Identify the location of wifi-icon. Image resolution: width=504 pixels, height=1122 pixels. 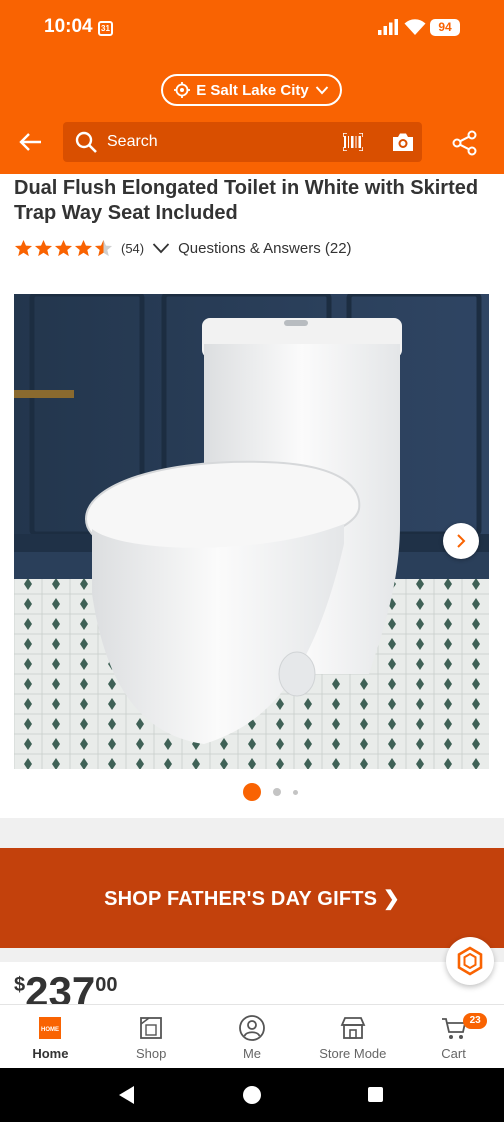
(415, 27).